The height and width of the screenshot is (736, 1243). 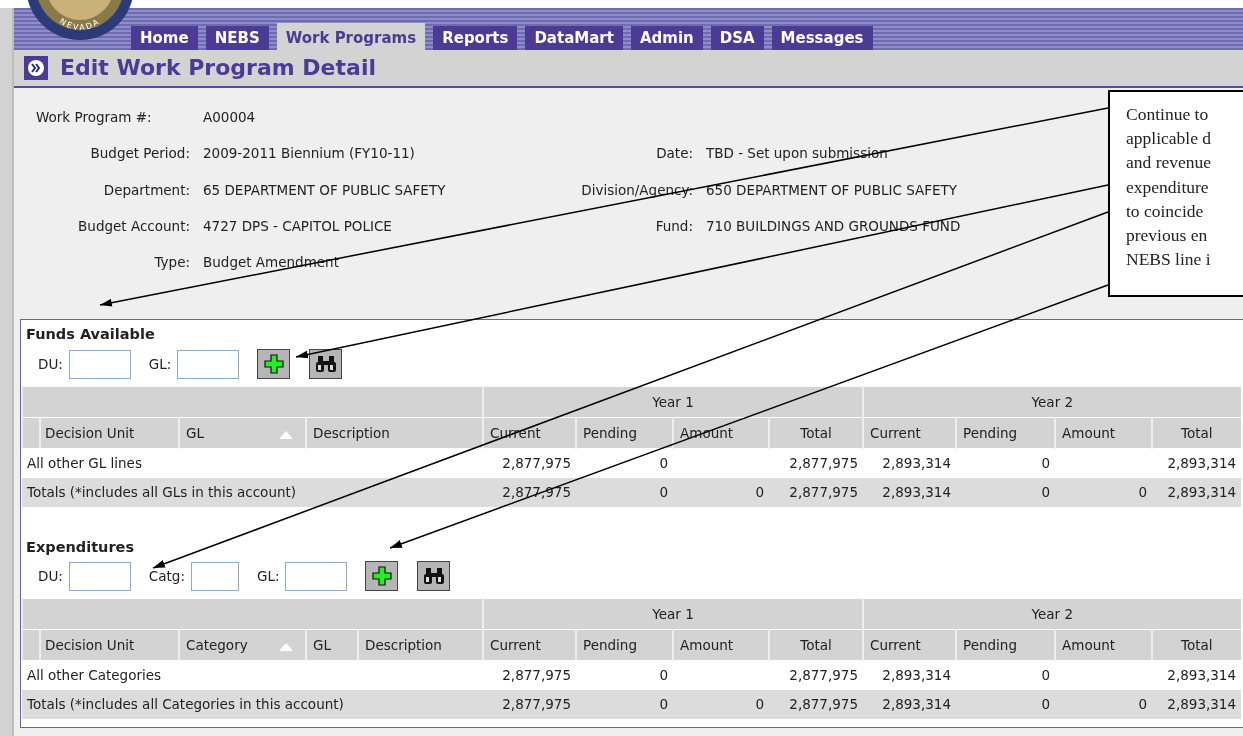 What do you see at coordinates (100, 463) in the screenshot?
I see `table-cell: All other GL lines` at bounding box center [100, 463].